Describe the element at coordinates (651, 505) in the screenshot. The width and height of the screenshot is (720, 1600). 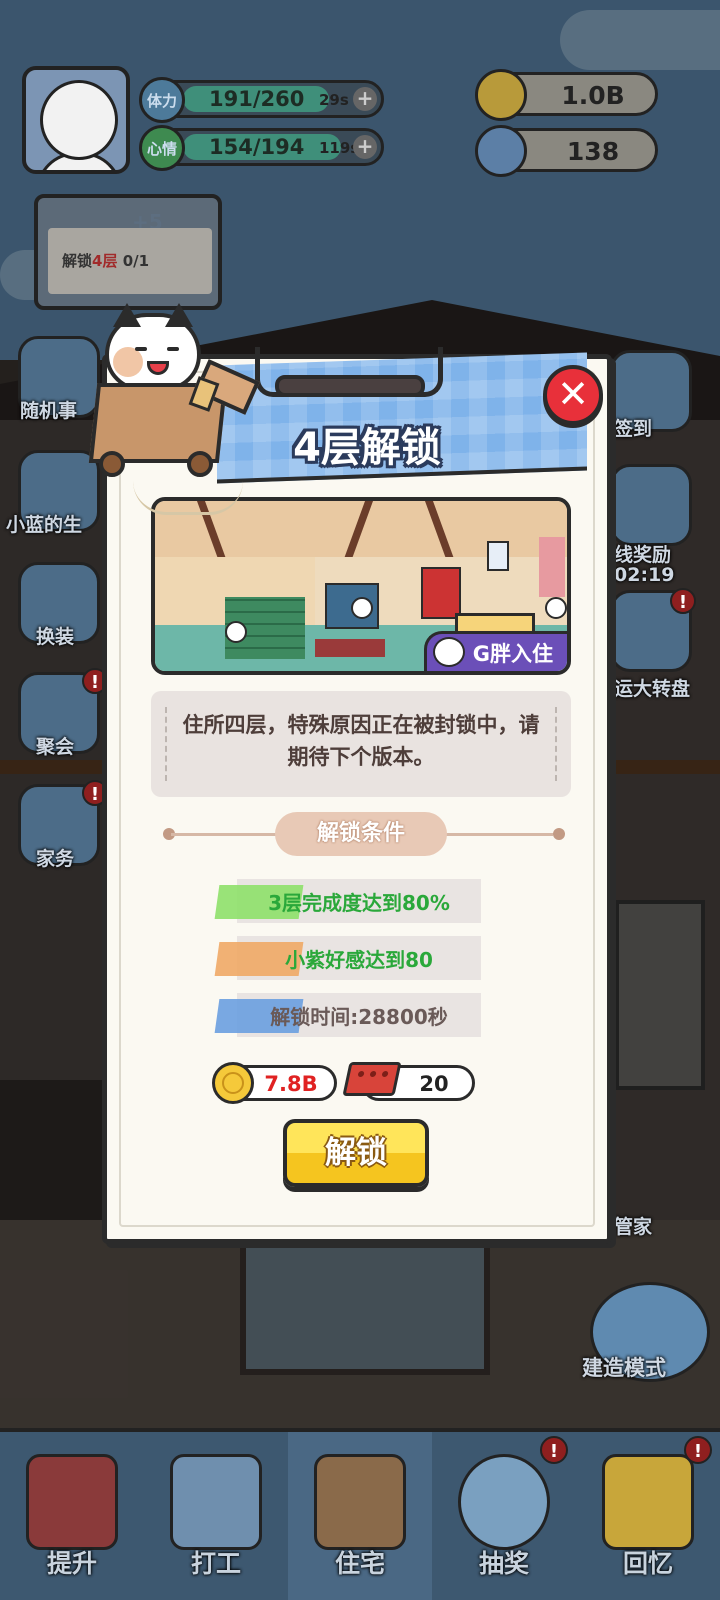
I see `online-reward-button` at that location.